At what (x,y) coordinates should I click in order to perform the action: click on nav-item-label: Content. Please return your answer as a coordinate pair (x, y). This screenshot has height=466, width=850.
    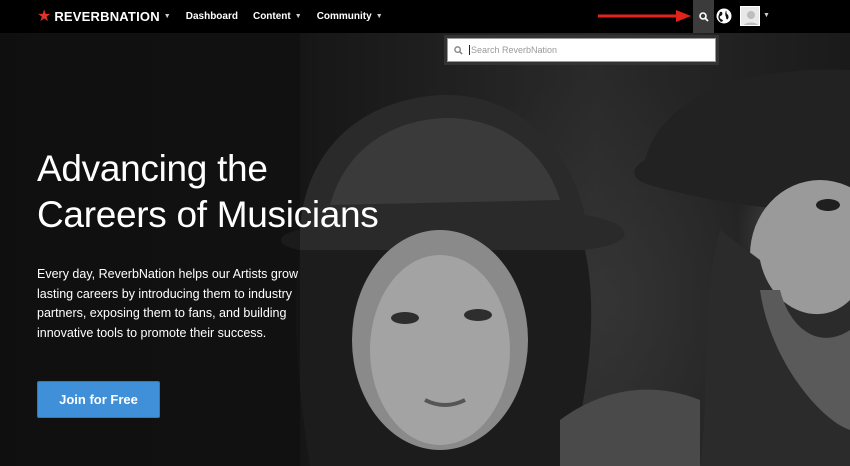
    Looking at the image, I should click on (271, 16).